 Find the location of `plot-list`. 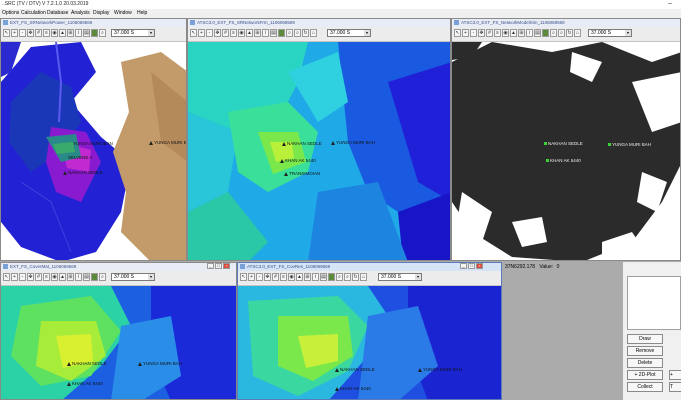

plot-list is located at coordinates (654, 303).